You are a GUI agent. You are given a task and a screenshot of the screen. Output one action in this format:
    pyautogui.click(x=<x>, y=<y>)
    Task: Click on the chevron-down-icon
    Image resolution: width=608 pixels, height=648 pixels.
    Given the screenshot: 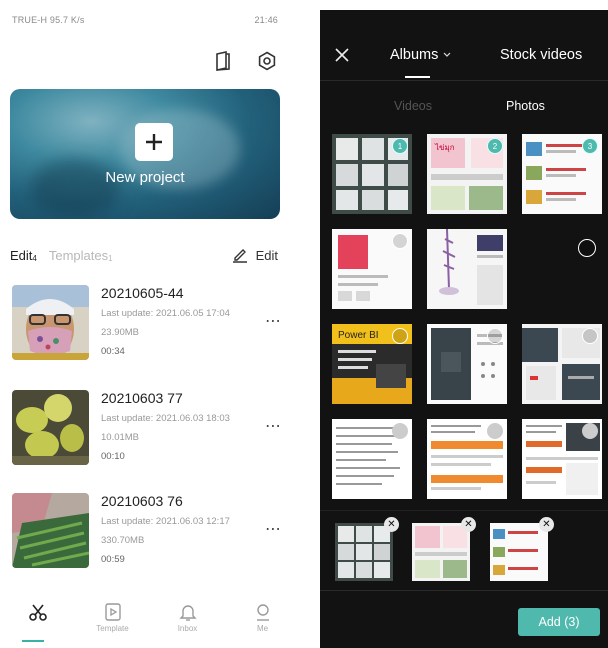 What is the action you would take?
    pyautogui.click(x=447, y=54)
    